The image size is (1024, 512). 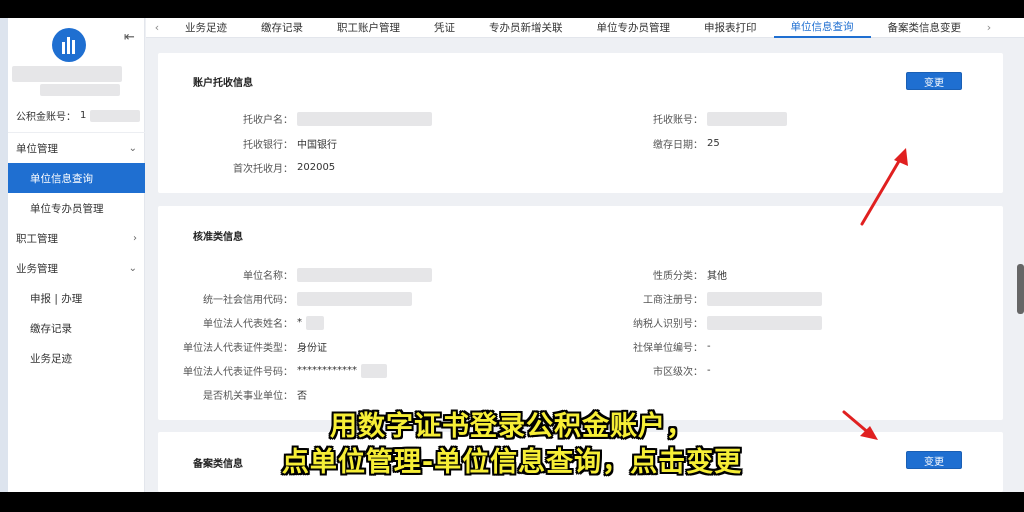 I want to click on field-label: 市区级次：, so click(x=678, y=372).